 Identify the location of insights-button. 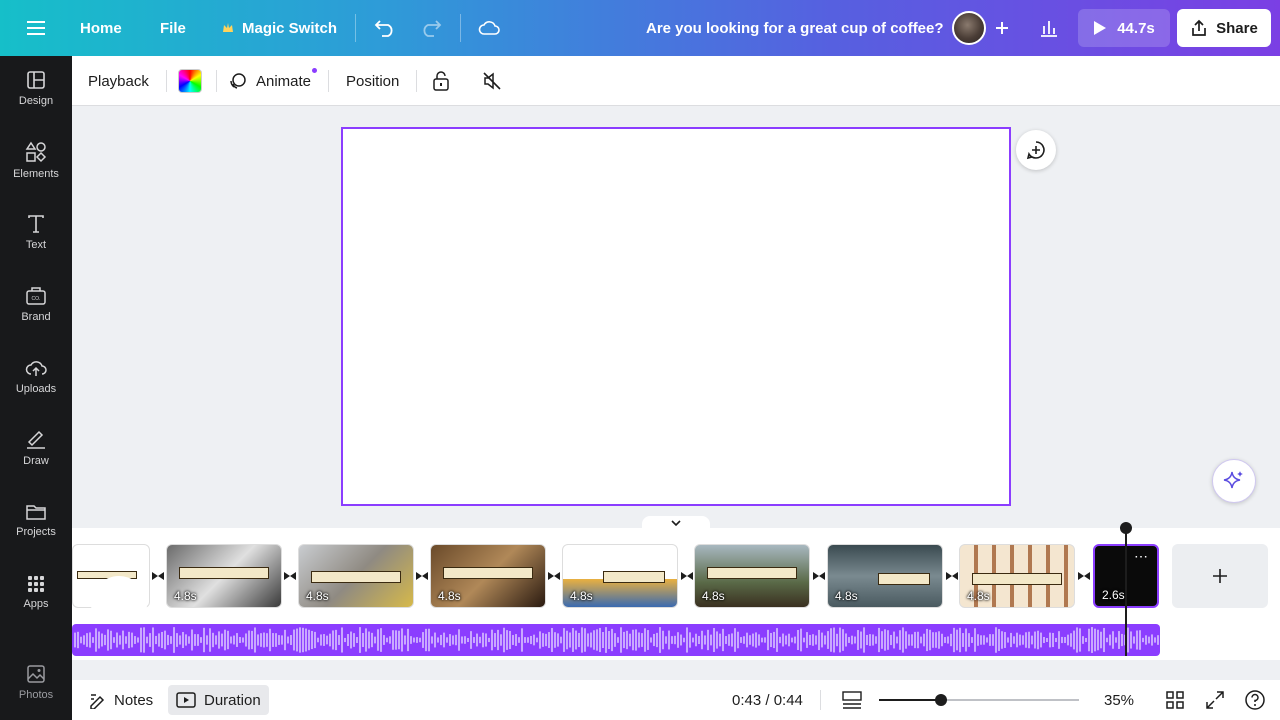
(1049, 28).